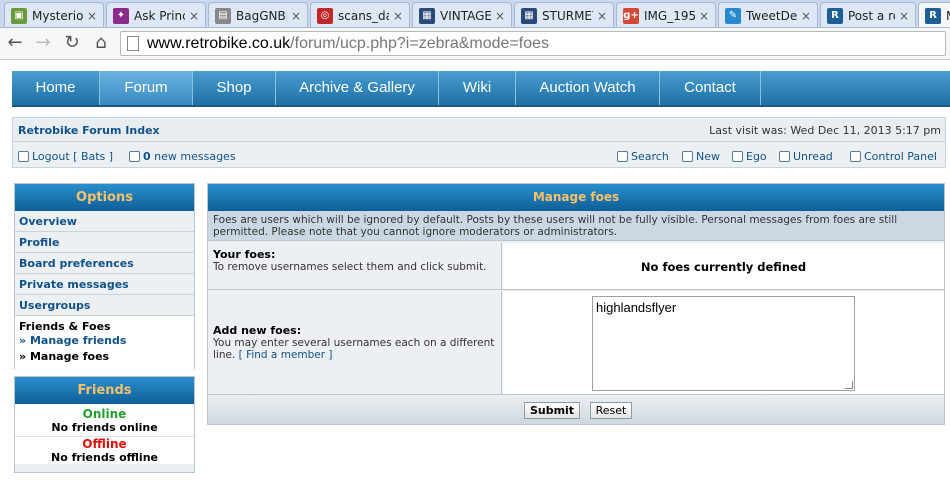 The image size is (950, 481). What do you see at coordinates (611, 410) in the screenshot?
I see `reset-button: Reset` at bounding box center [611, 410].